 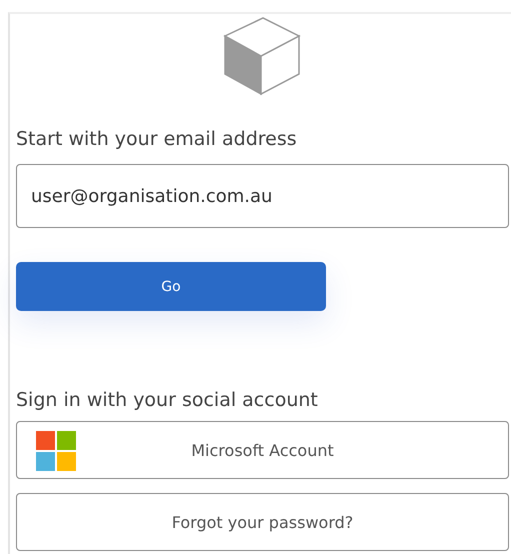 What do you see at coordinates (56, 451) in the screenshot?
I see `four-squares-icon` at bounding box center [56, 451].